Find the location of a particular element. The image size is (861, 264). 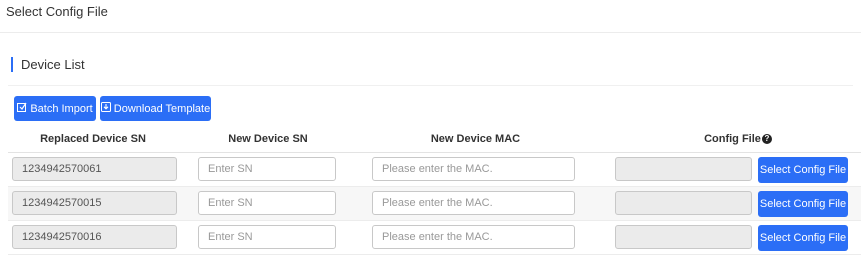

page-title: Select Config File is located at coordinates (57, 11).